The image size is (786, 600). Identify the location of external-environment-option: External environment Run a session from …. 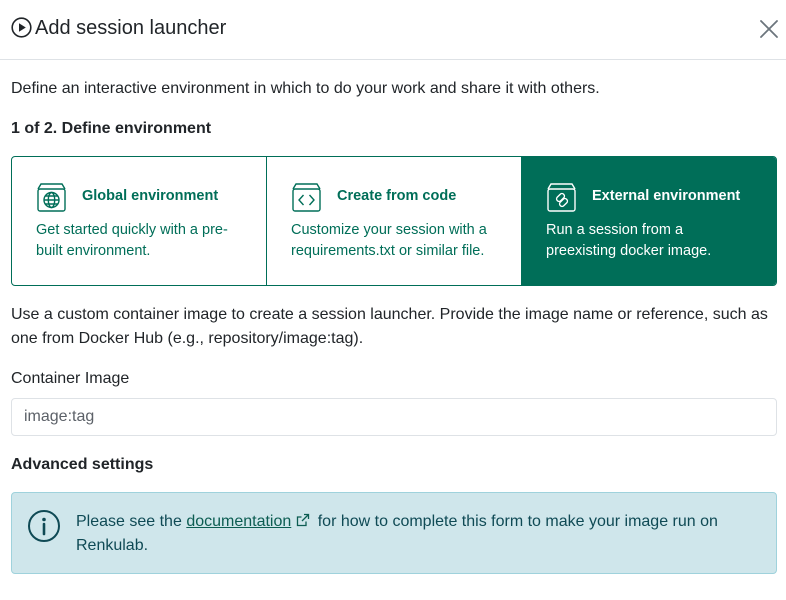
(648, 221).